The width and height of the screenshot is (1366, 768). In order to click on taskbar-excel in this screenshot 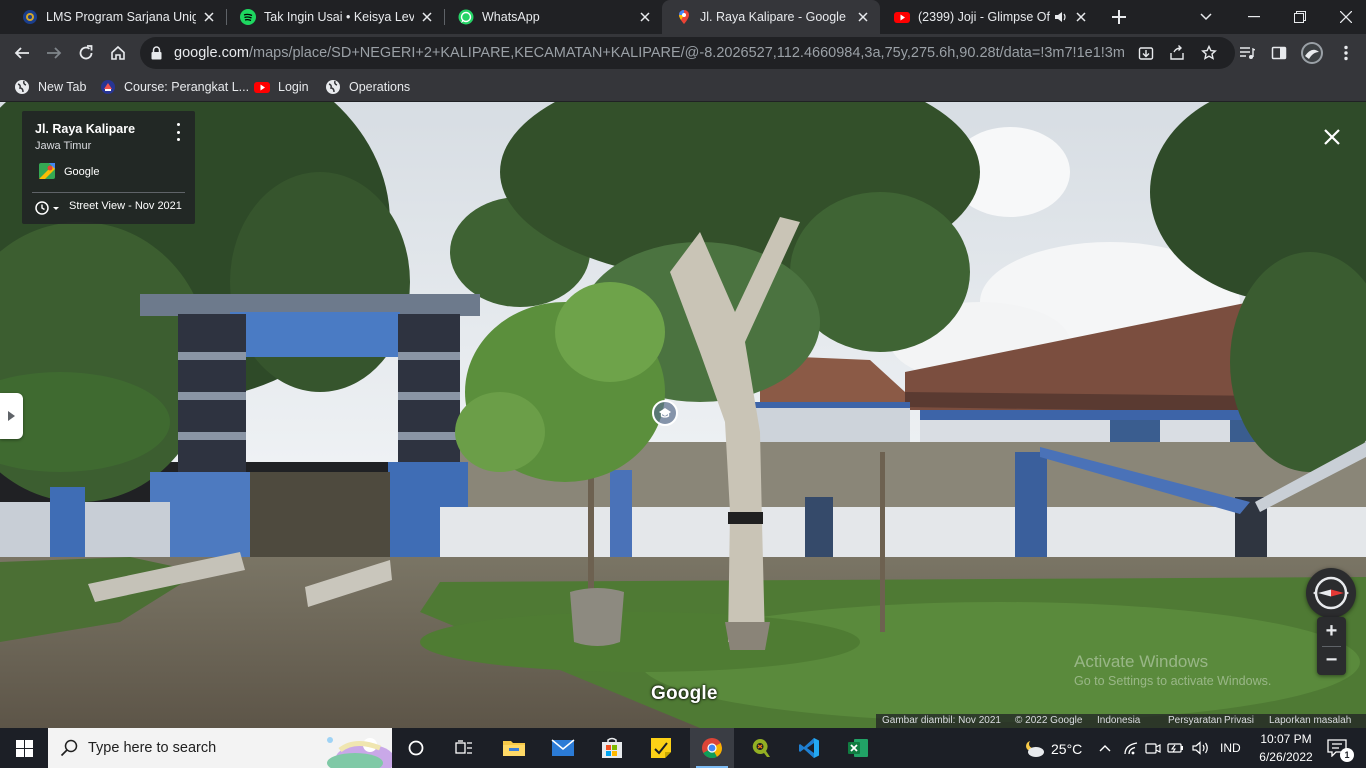, I will do `click(858, 748)`.